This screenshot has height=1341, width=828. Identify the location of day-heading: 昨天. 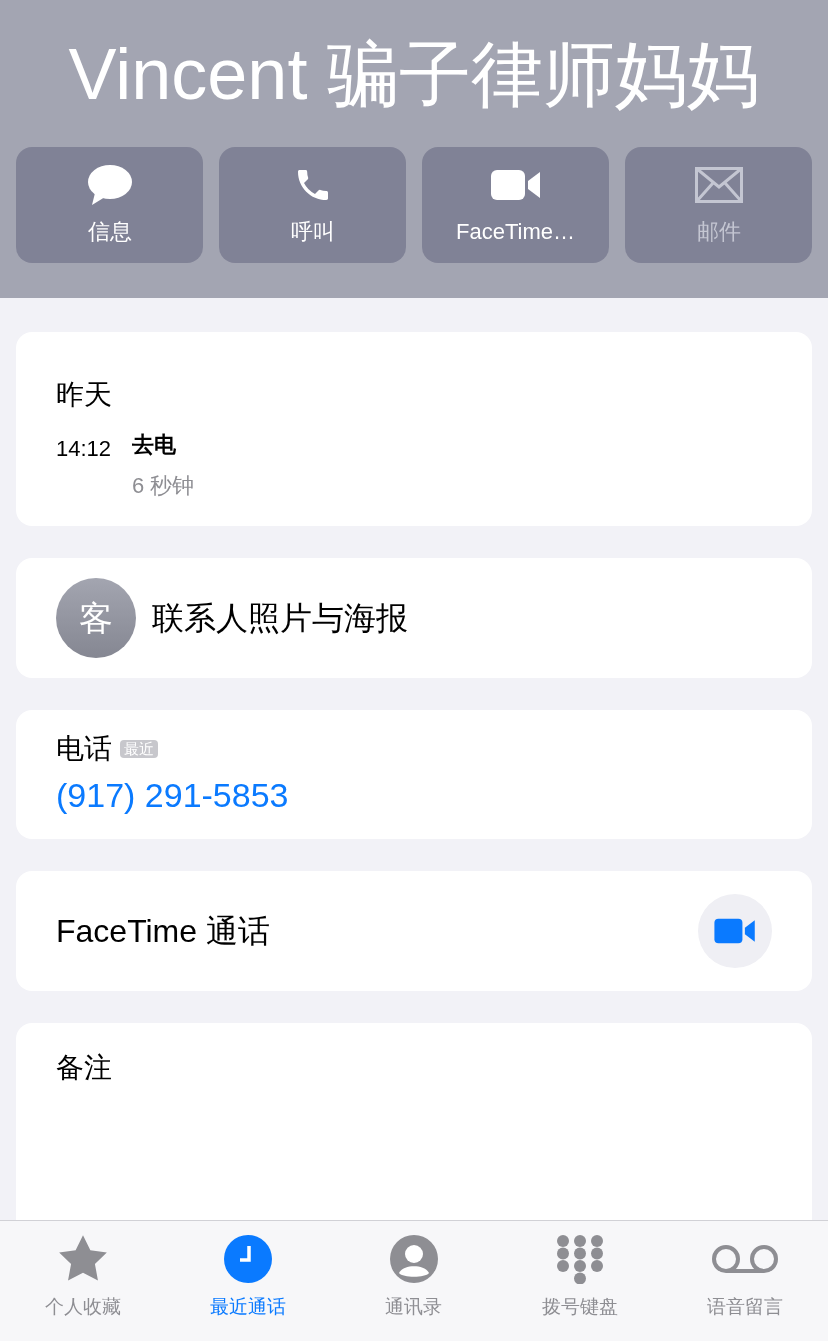
(84, 395).